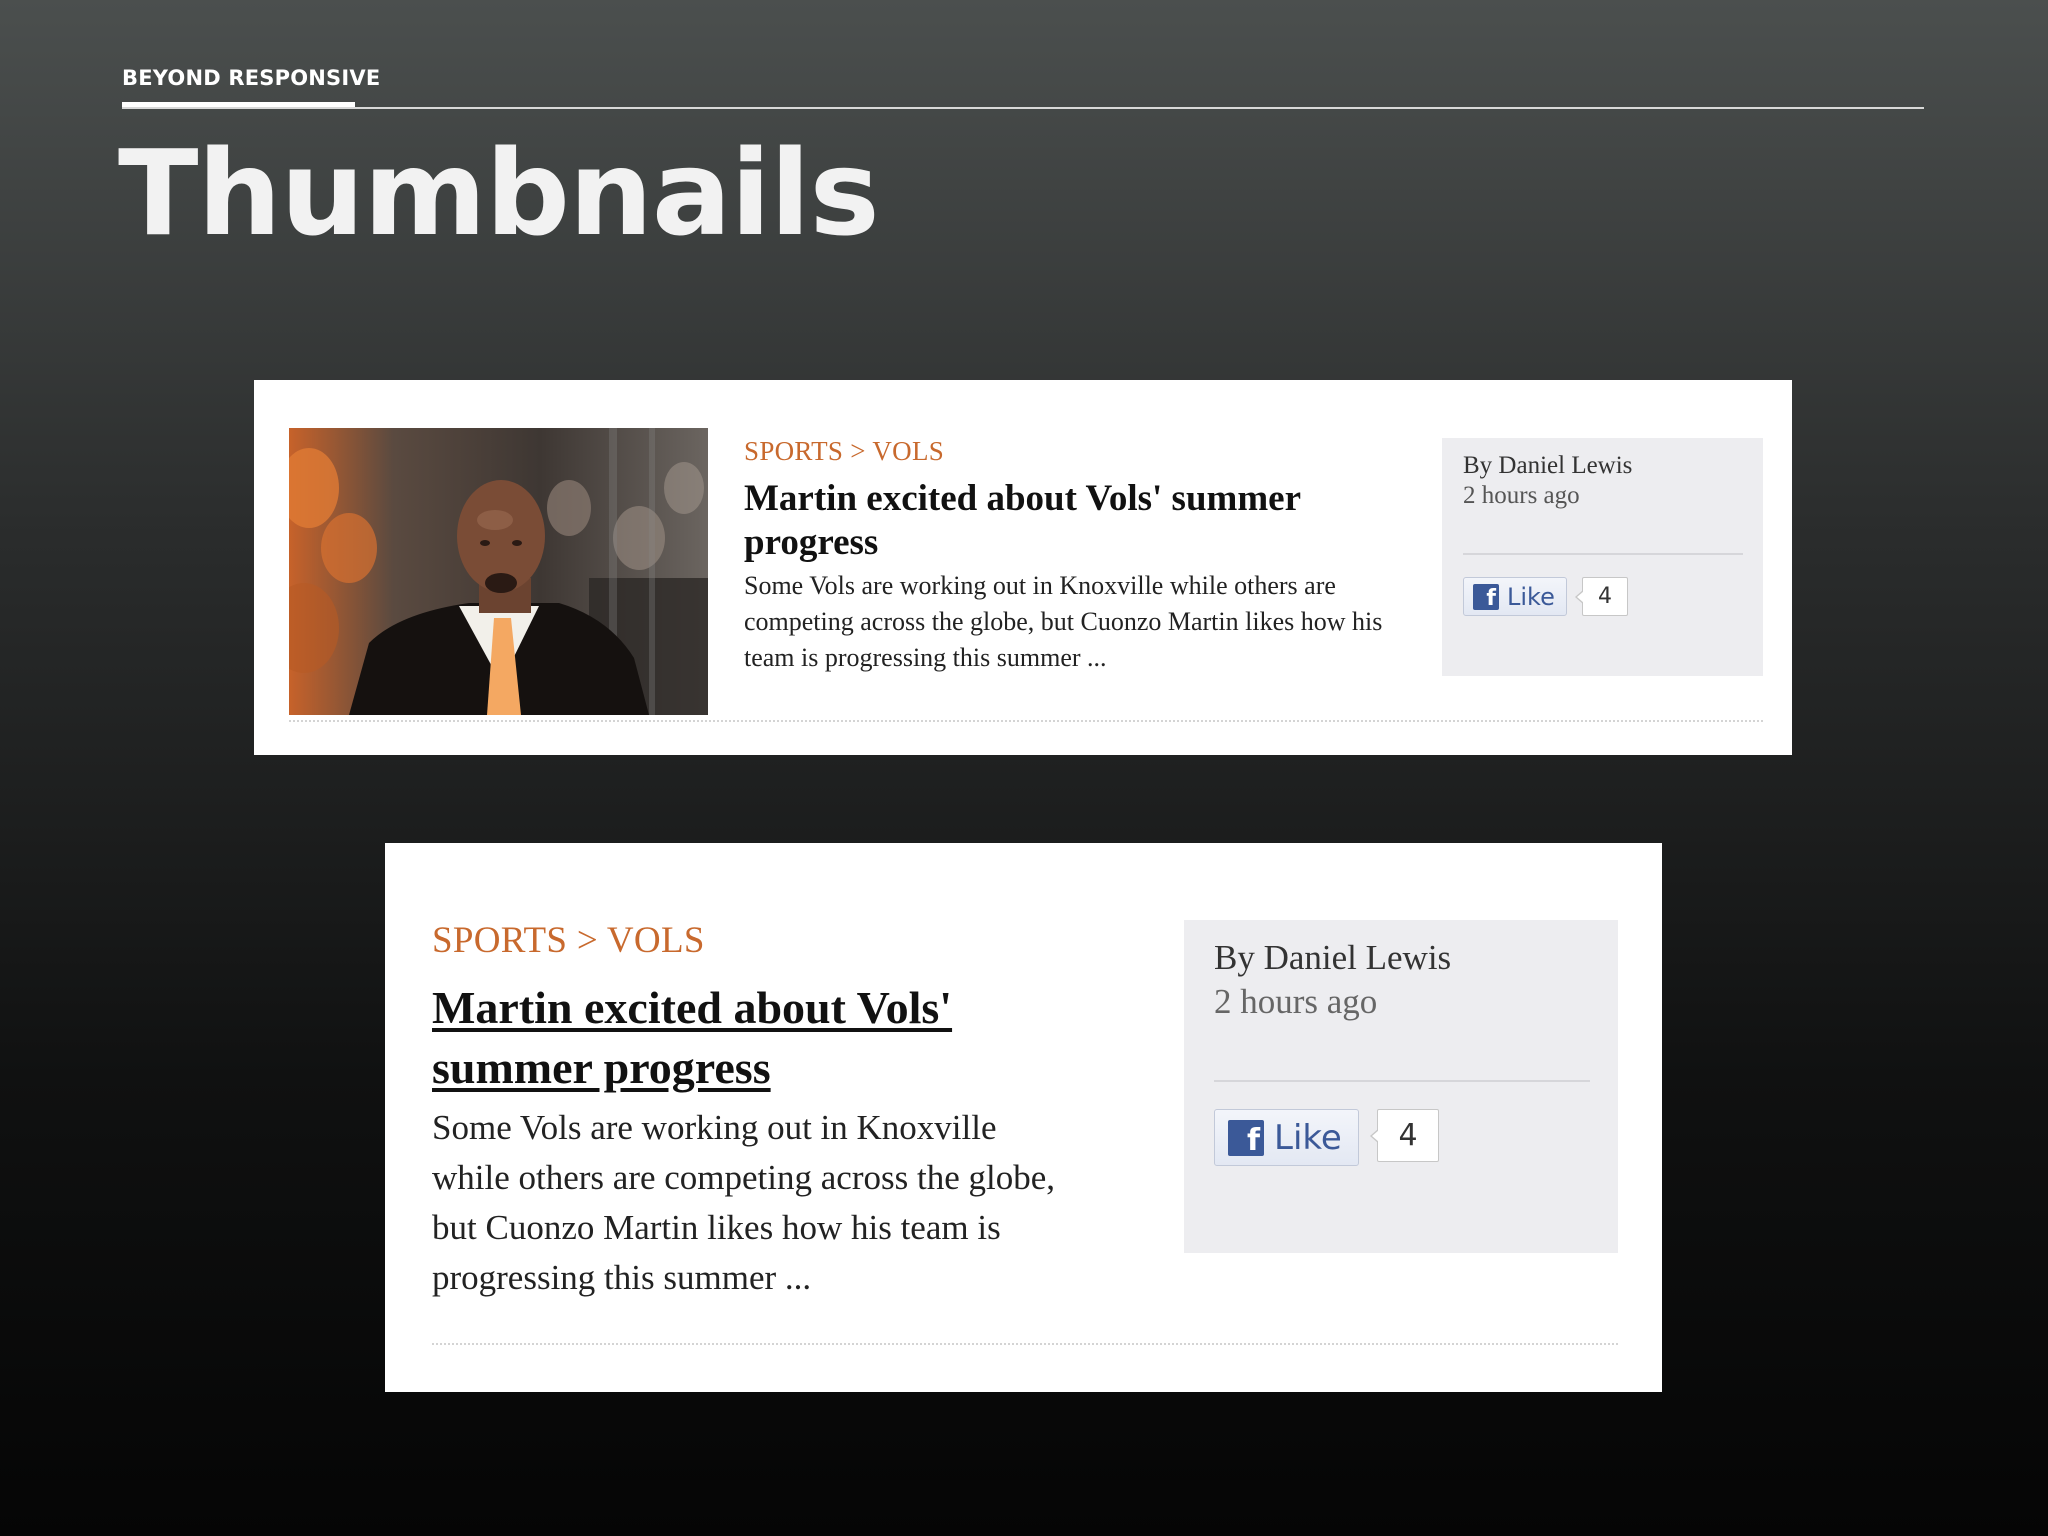 The image size is (2048, 1536). Describe the element at coordinates (251, 78) in the screenshot. I see `section-label: BEYOND RESPONSIVE` at that location.